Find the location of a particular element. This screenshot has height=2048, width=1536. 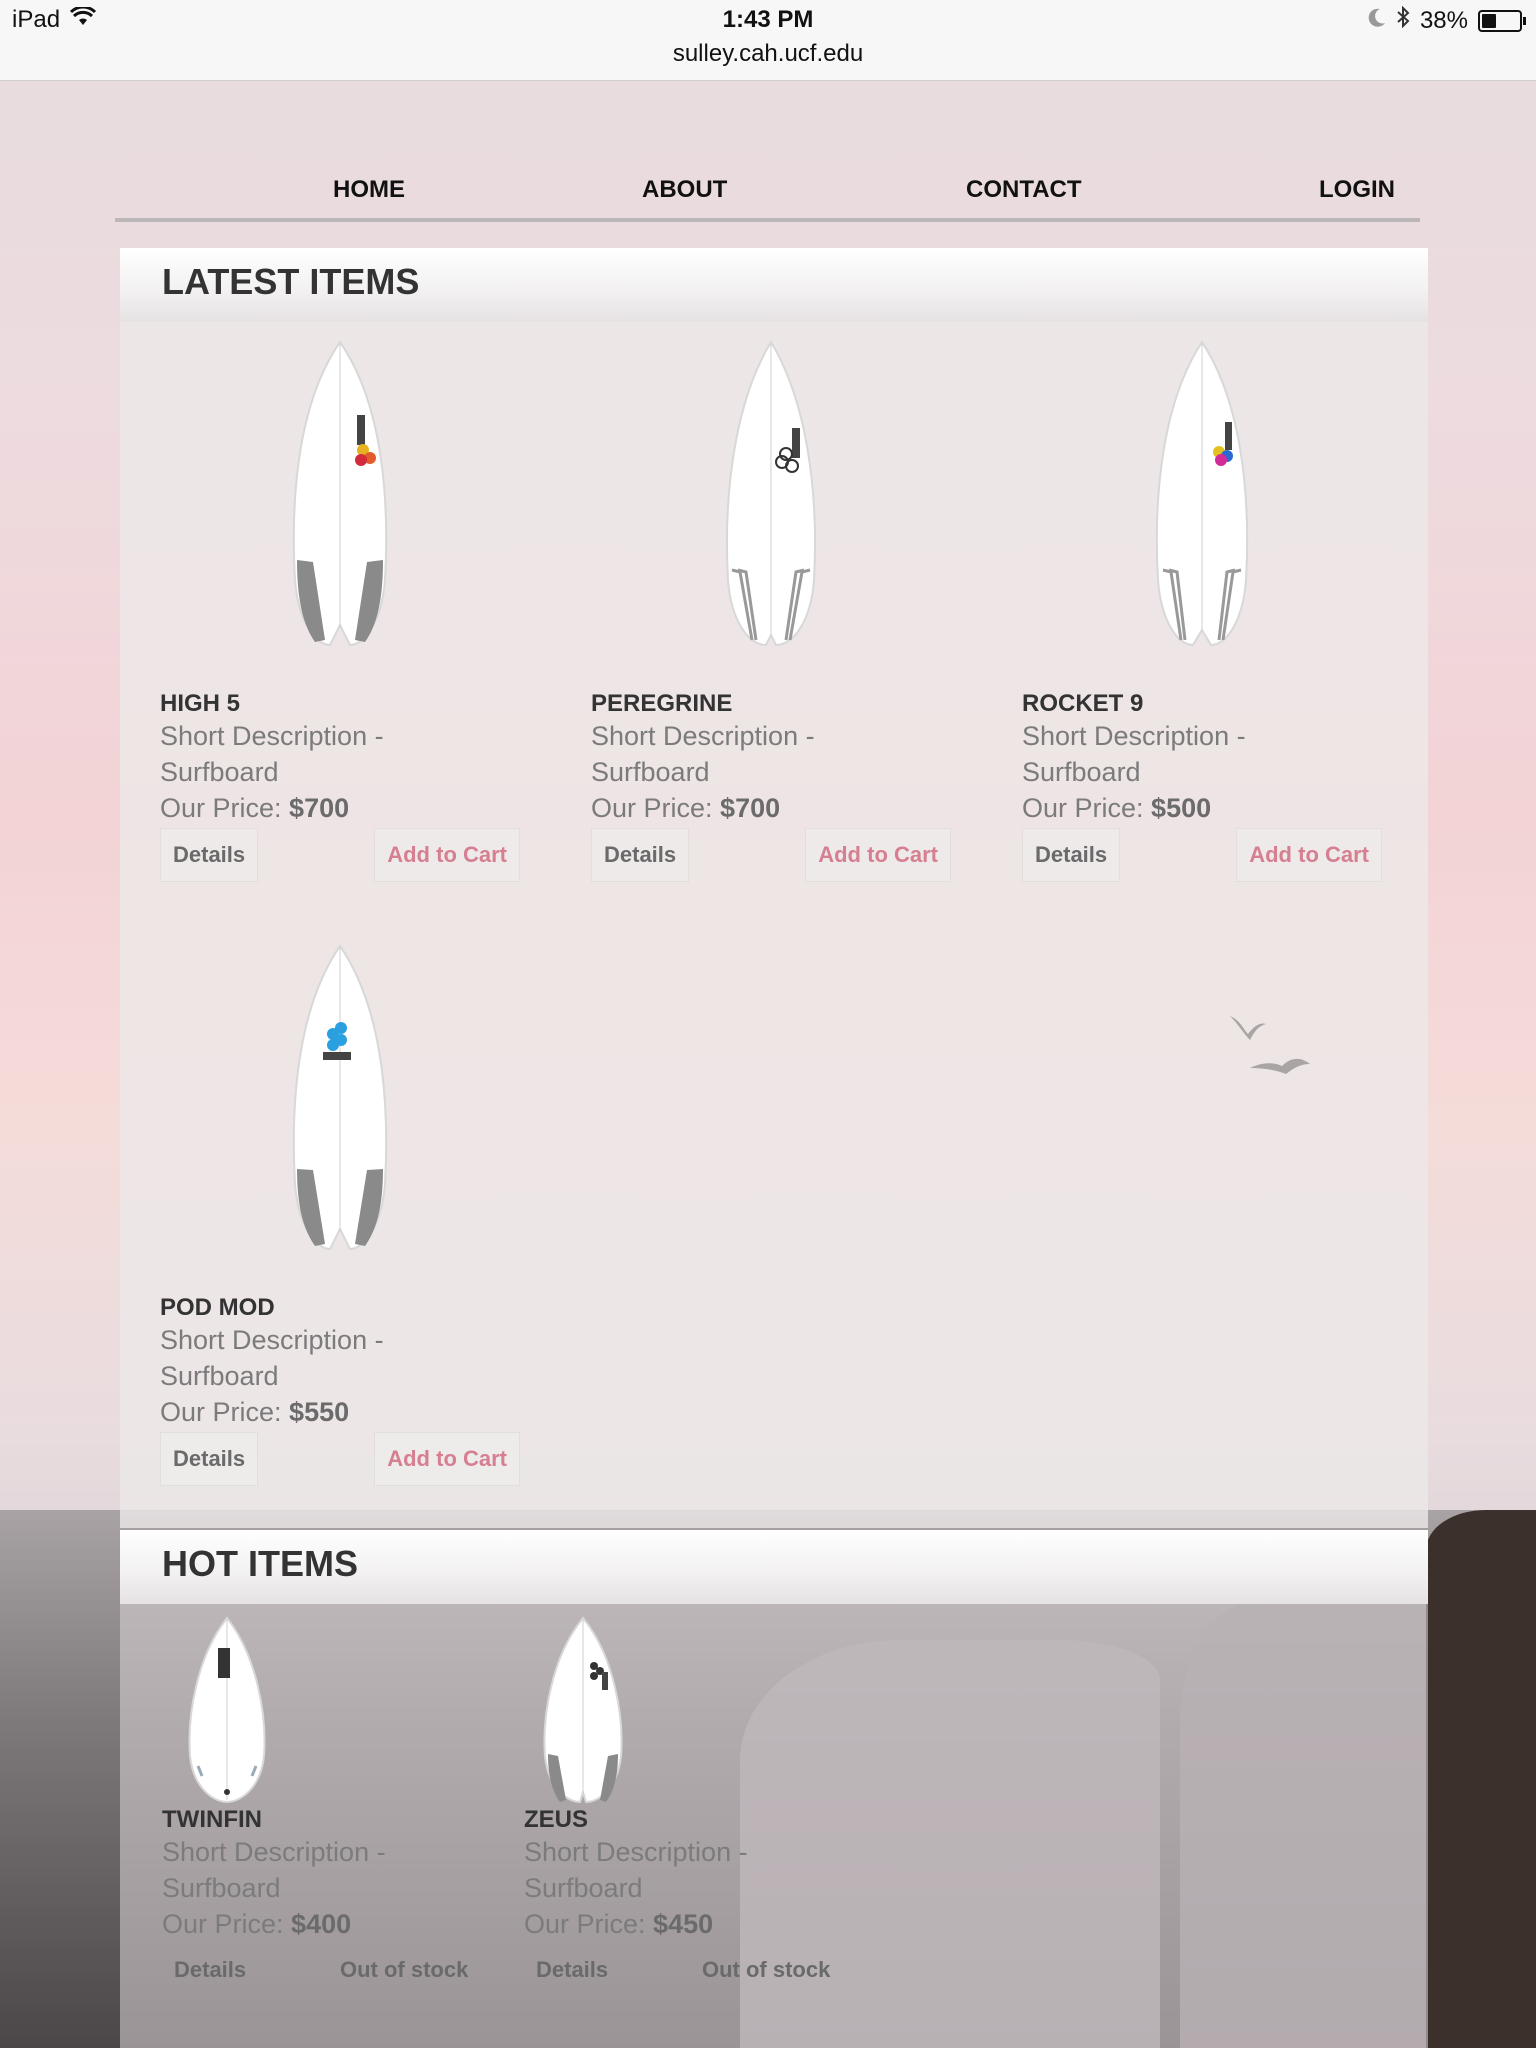

product-price: Our Price: $500 is located at coordinates (1202, 808).